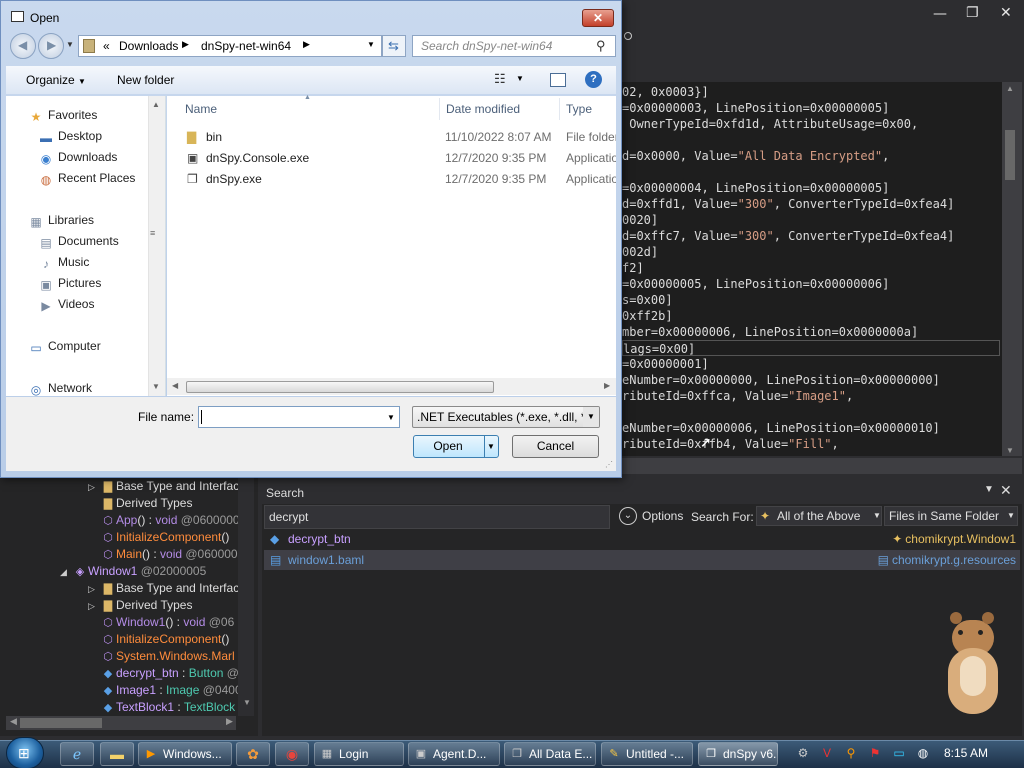  Describe the element at coordinates (822, 466) in the screenshot. I see `code-horizontal-scrollbar` at that location.